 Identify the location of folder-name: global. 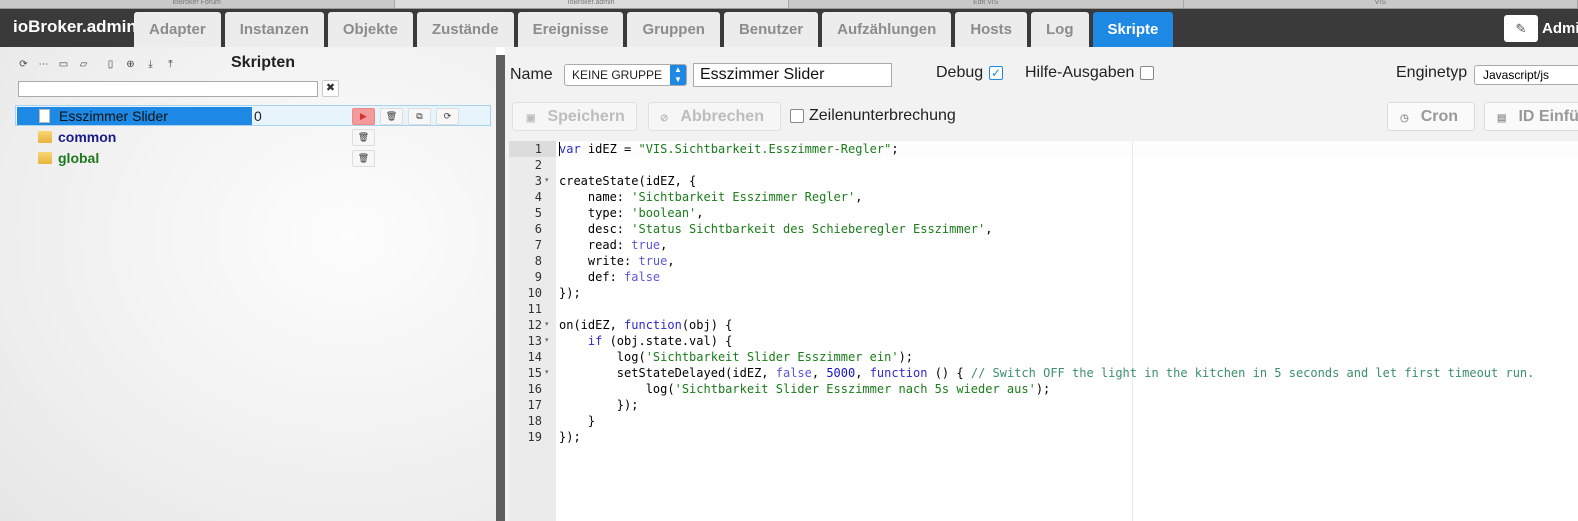
(78, 158).